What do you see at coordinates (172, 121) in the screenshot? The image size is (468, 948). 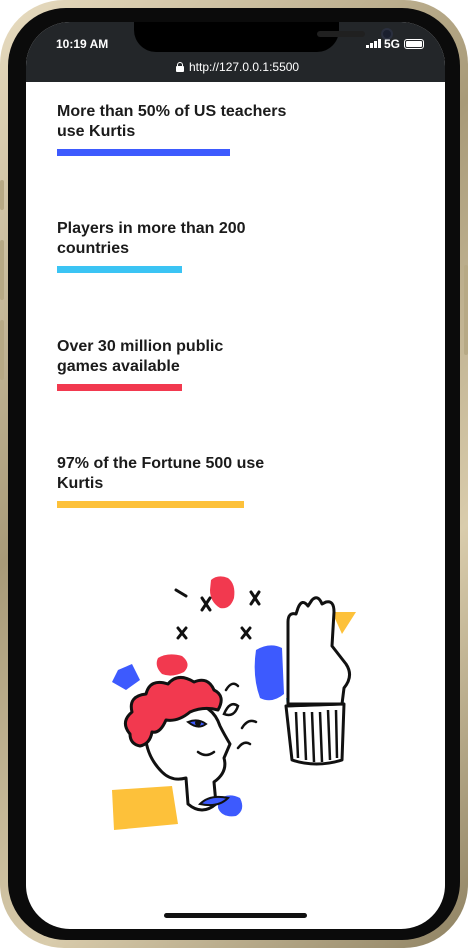 I see `stat-text: More than 50% of US teachers use Kurtis` at bounding box center [172, 121].